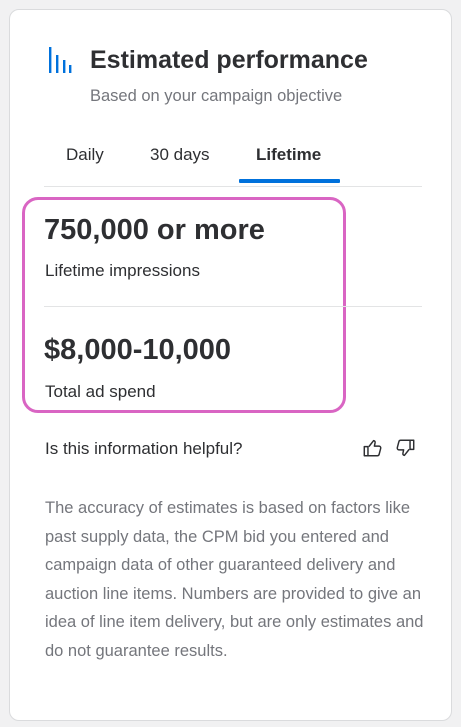  I want to click on page-subtitle: Based on your campaign objective, so click(216, 96).